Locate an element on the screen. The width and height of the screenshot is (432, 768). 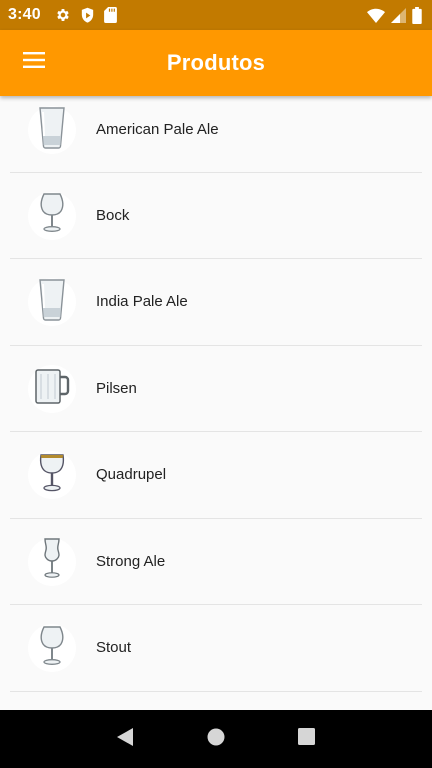
list-item: Bock is located at coordinates (216, 216).